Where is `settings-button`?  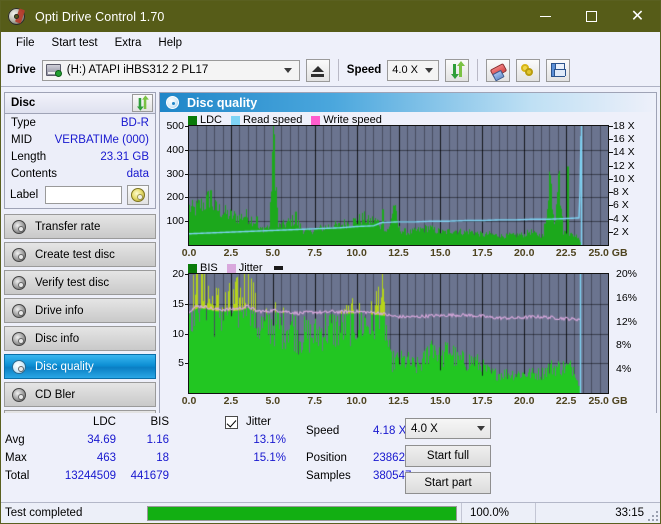
settings-button is located at coordinates (528, 70).